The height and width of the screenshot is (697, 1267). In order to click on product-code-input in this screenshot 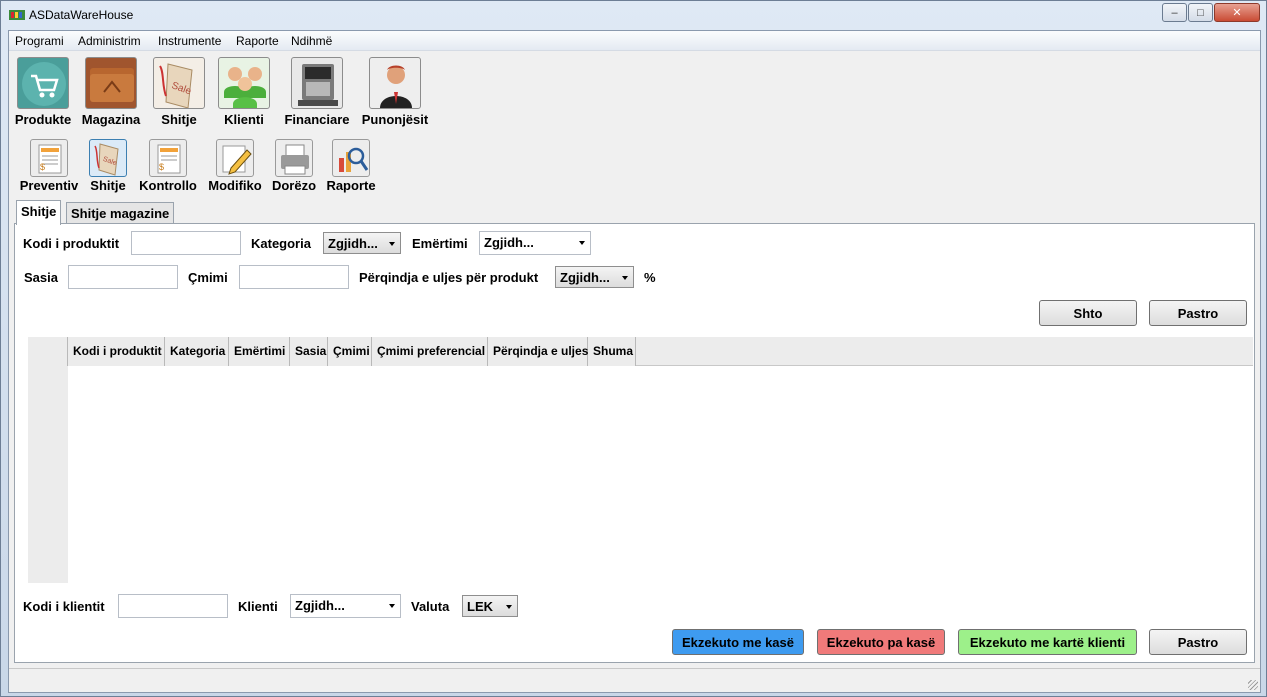, I will do `click(186, 243)`.